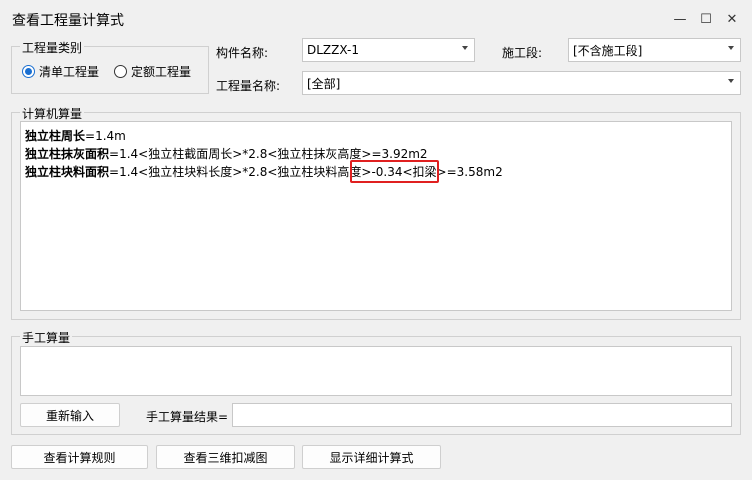 The height and width of the screenshot is (480, 752). I want to click on manual-result-input, so click(482, 415).